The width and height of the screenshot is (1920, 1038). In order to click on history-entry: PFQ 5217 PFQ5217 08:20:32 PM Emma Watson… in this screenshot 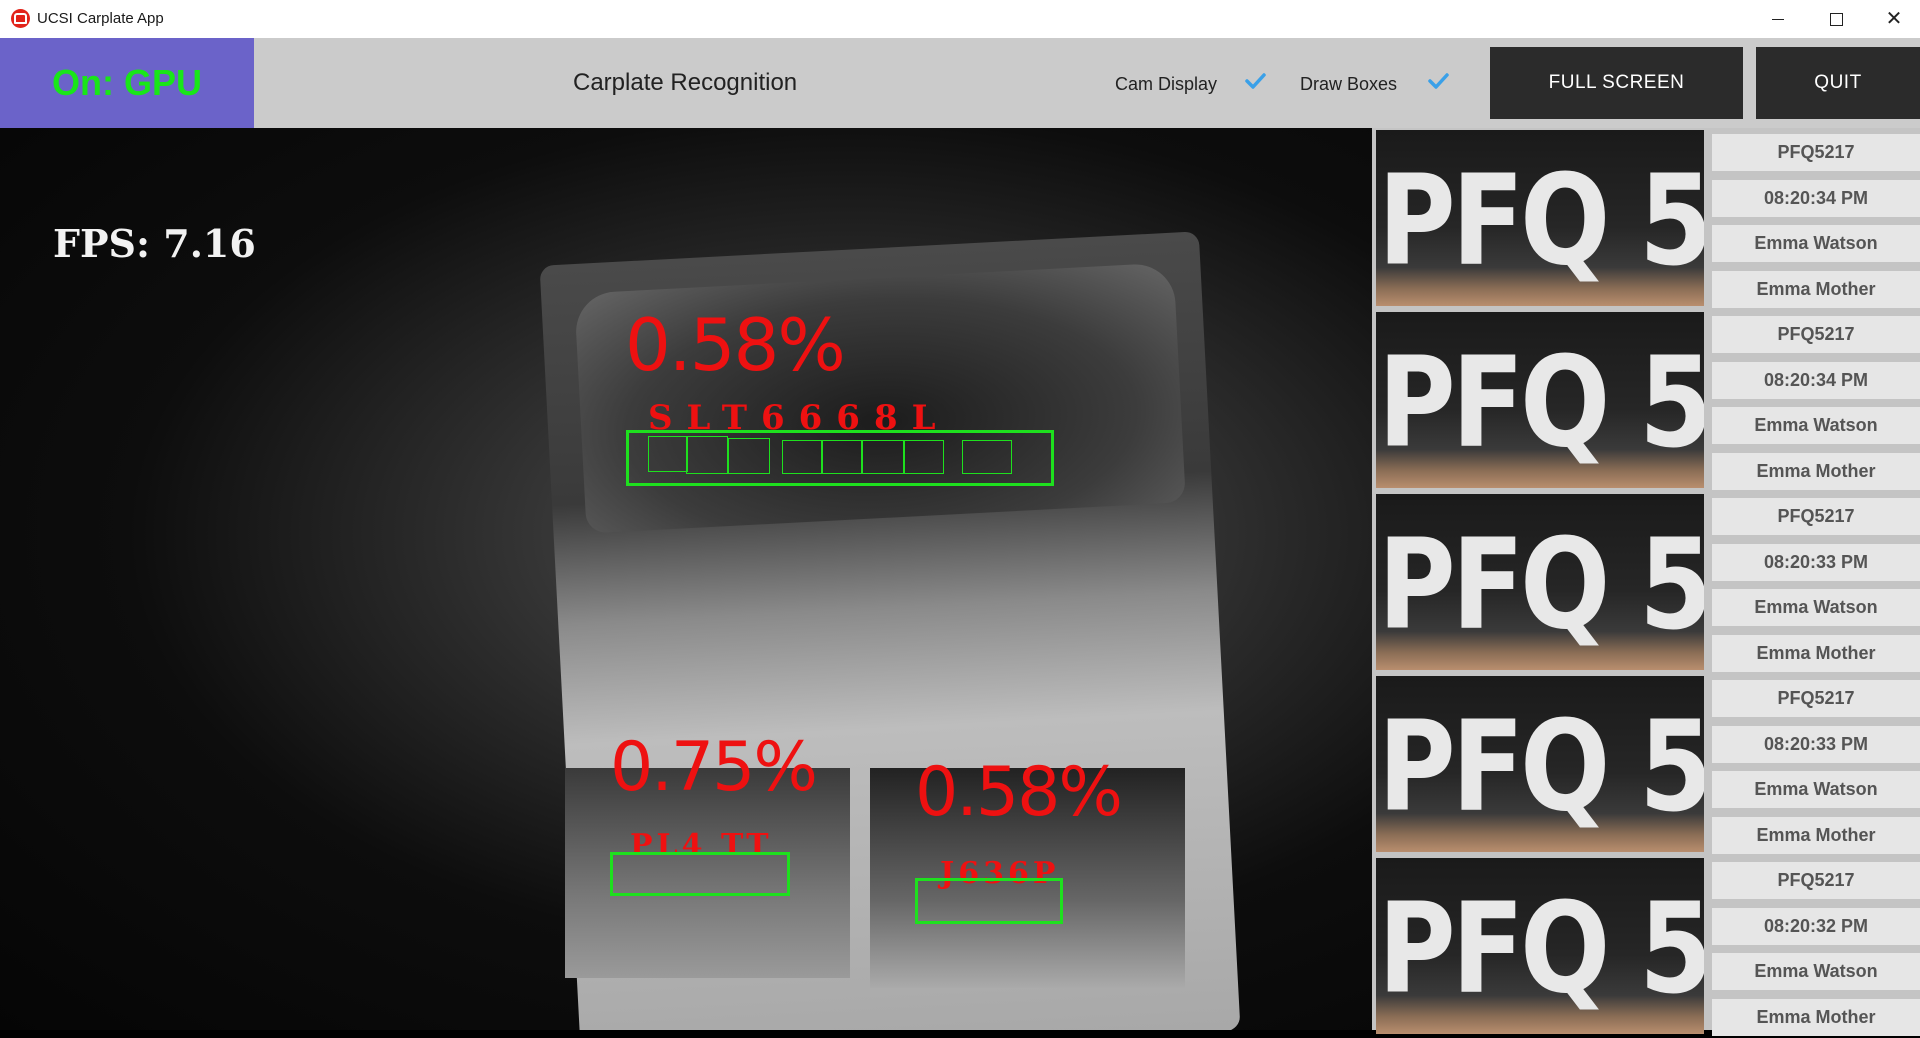, I will do `click(1646, 947)`.